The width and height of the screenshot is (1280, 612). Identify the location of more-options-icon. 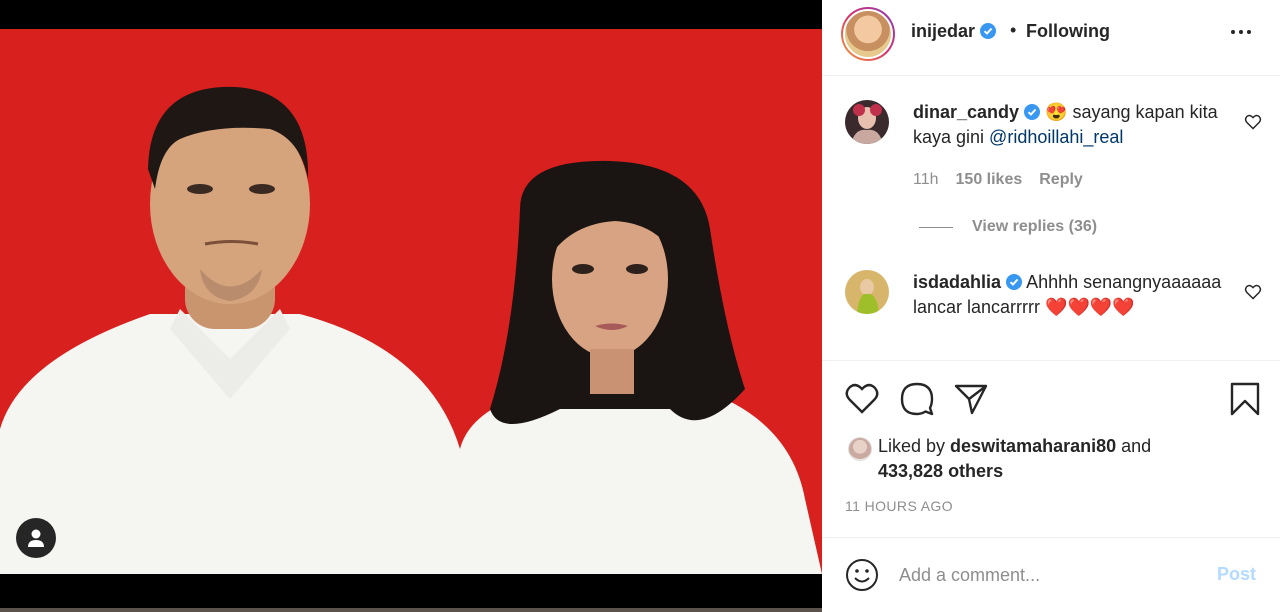
(1243, 34).